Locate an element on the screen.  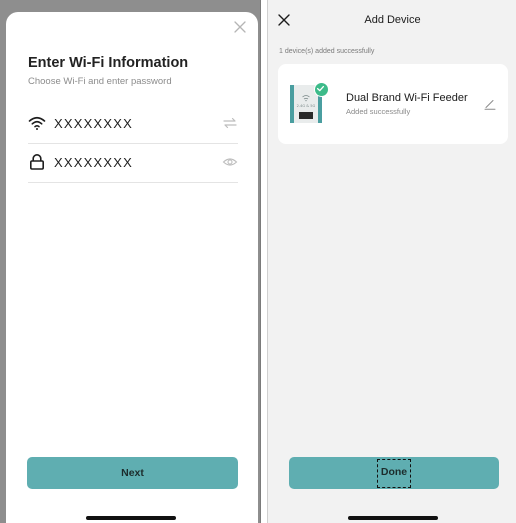
added-status-text: 1 device(s) added successfully is located at coordinates (327, 51).